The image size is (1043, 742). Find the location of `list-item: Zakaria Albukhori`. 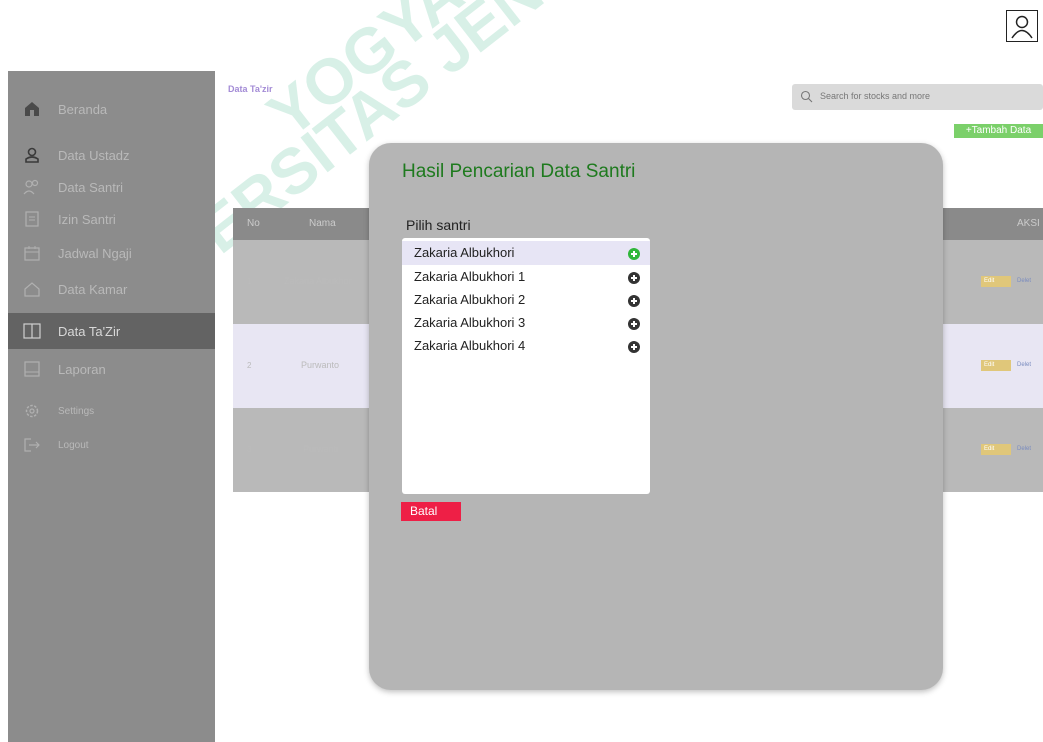

list-item: Zakaria Albukhori is located at coordinates (526, 253).